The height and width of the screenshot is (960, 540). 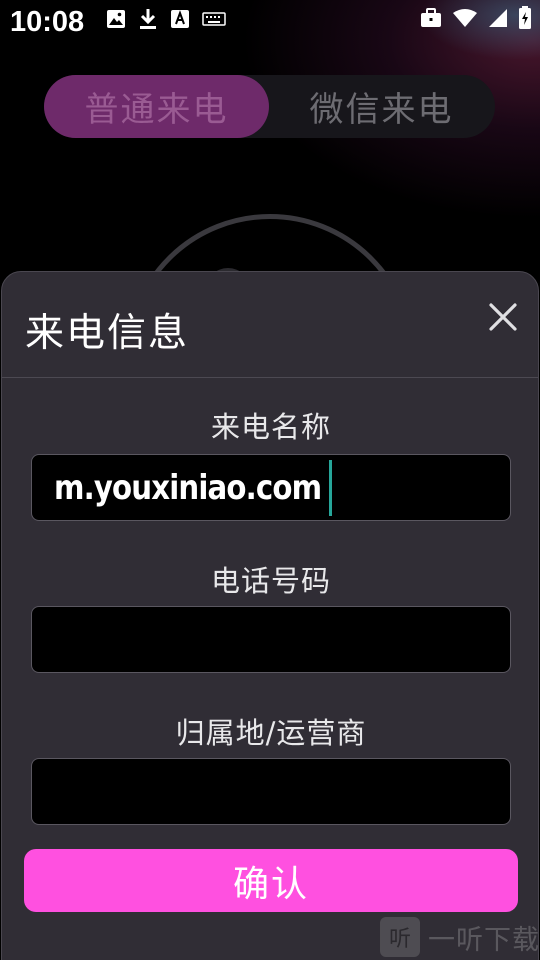 What do you see at coordinates (465, 18) in the screenshot?
I see `wifi-icon` at bounding box center [465, 18].